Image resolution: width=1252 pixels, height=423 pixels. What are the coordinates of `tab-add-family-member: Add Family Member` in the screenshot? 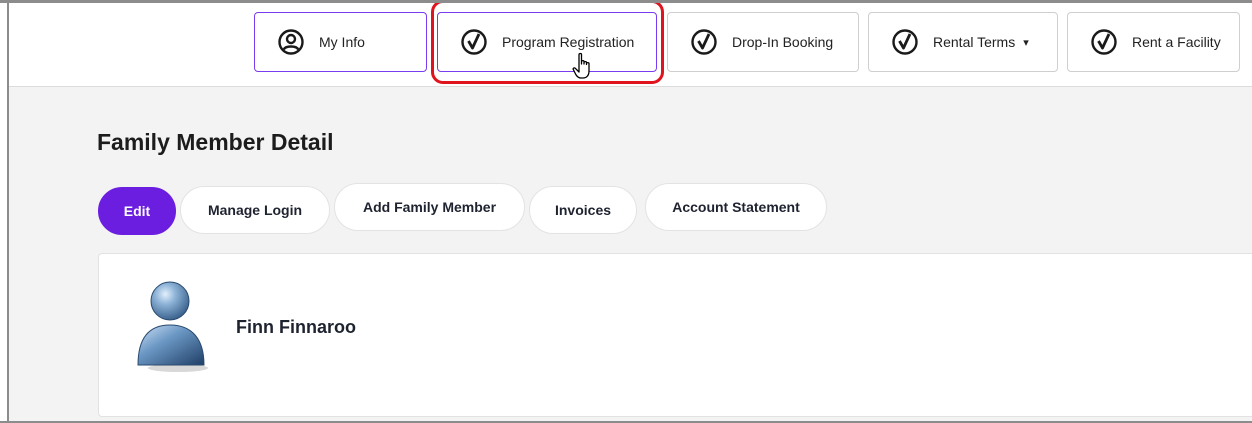 It's located at (429, 207).